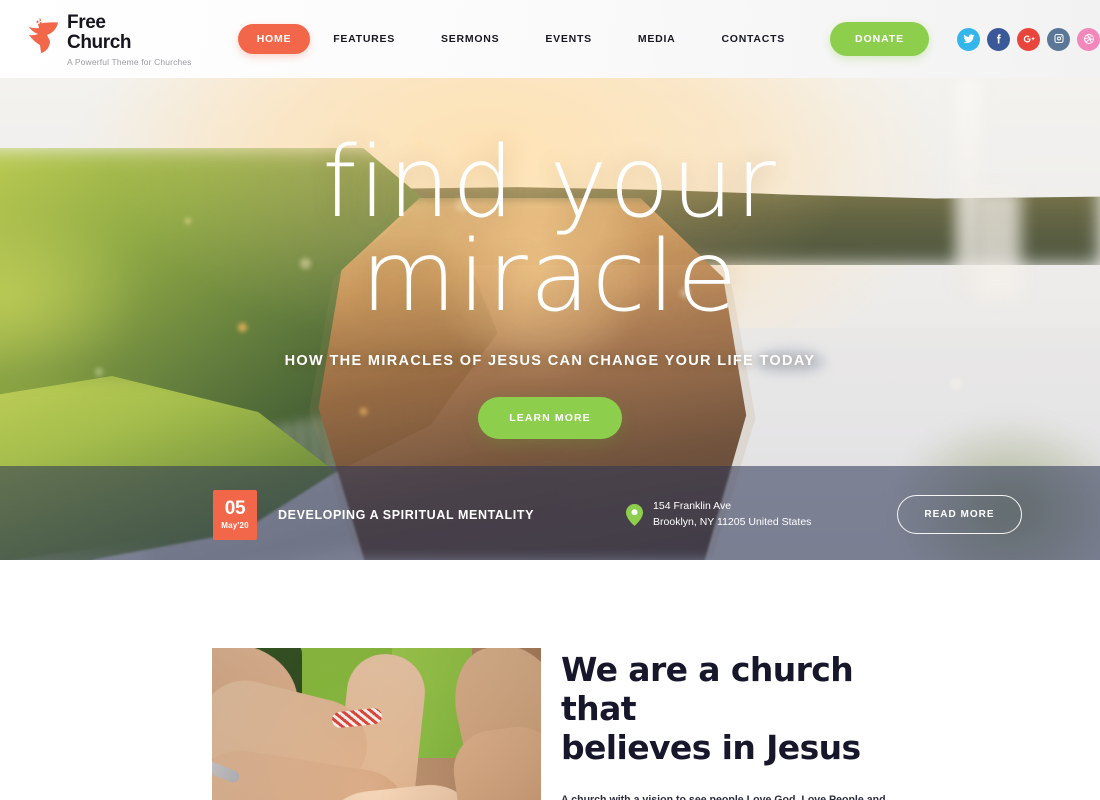  Describe the element at coordinates (998, 39) in the screenshot. I see `facebook-icon` at that location.